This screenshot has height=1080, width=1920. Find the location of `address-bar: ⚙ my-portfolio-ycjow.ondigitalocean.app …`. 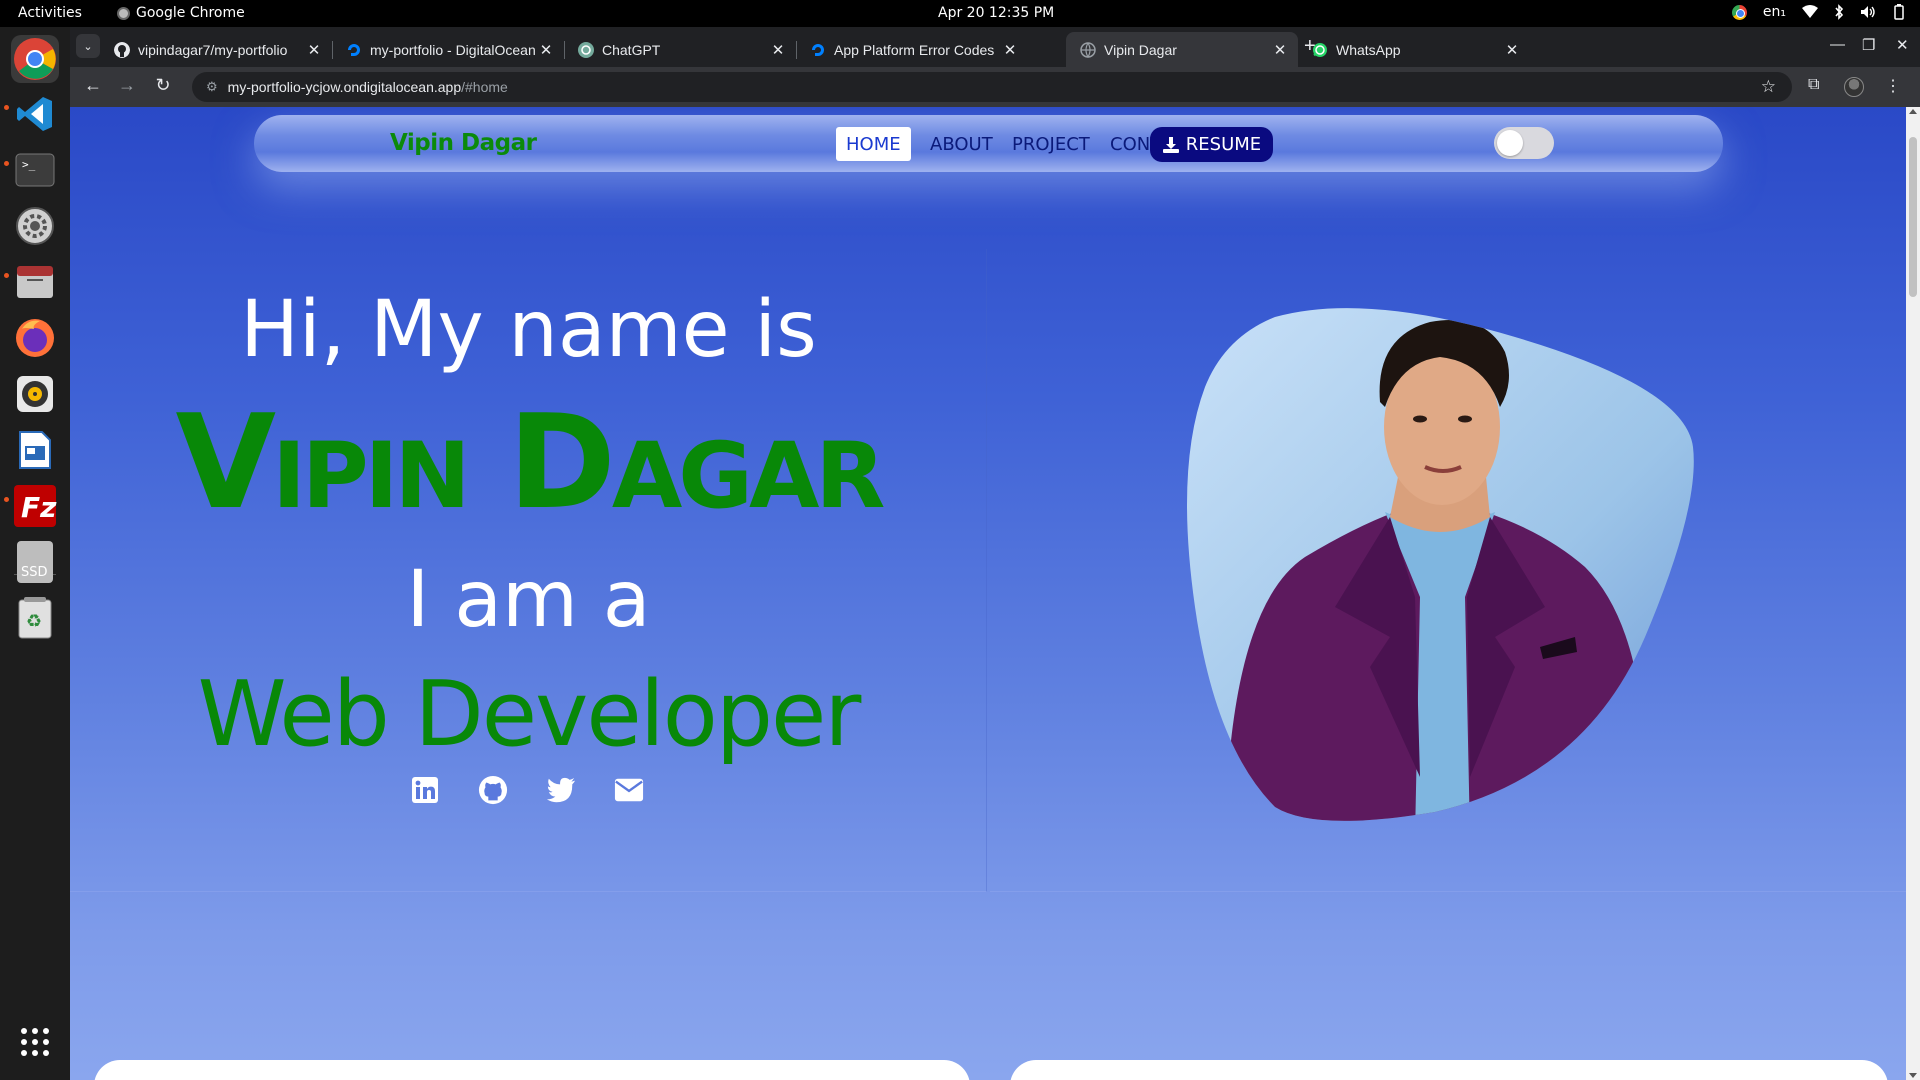

address-bar: ⚙ my-portfolio-ycjow.ondigitalocean.app … is located at coordinates (992, 87).